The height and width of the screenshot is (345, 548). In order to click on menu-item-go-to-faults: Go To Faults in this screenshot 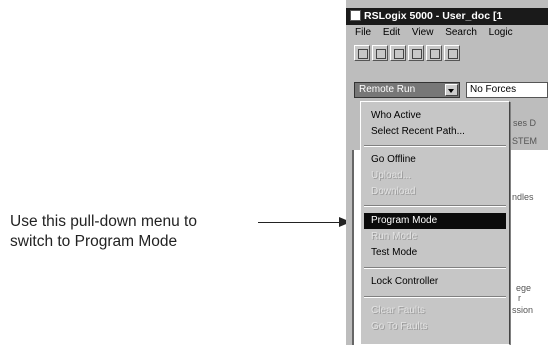, I will do `click(399, 326)`.